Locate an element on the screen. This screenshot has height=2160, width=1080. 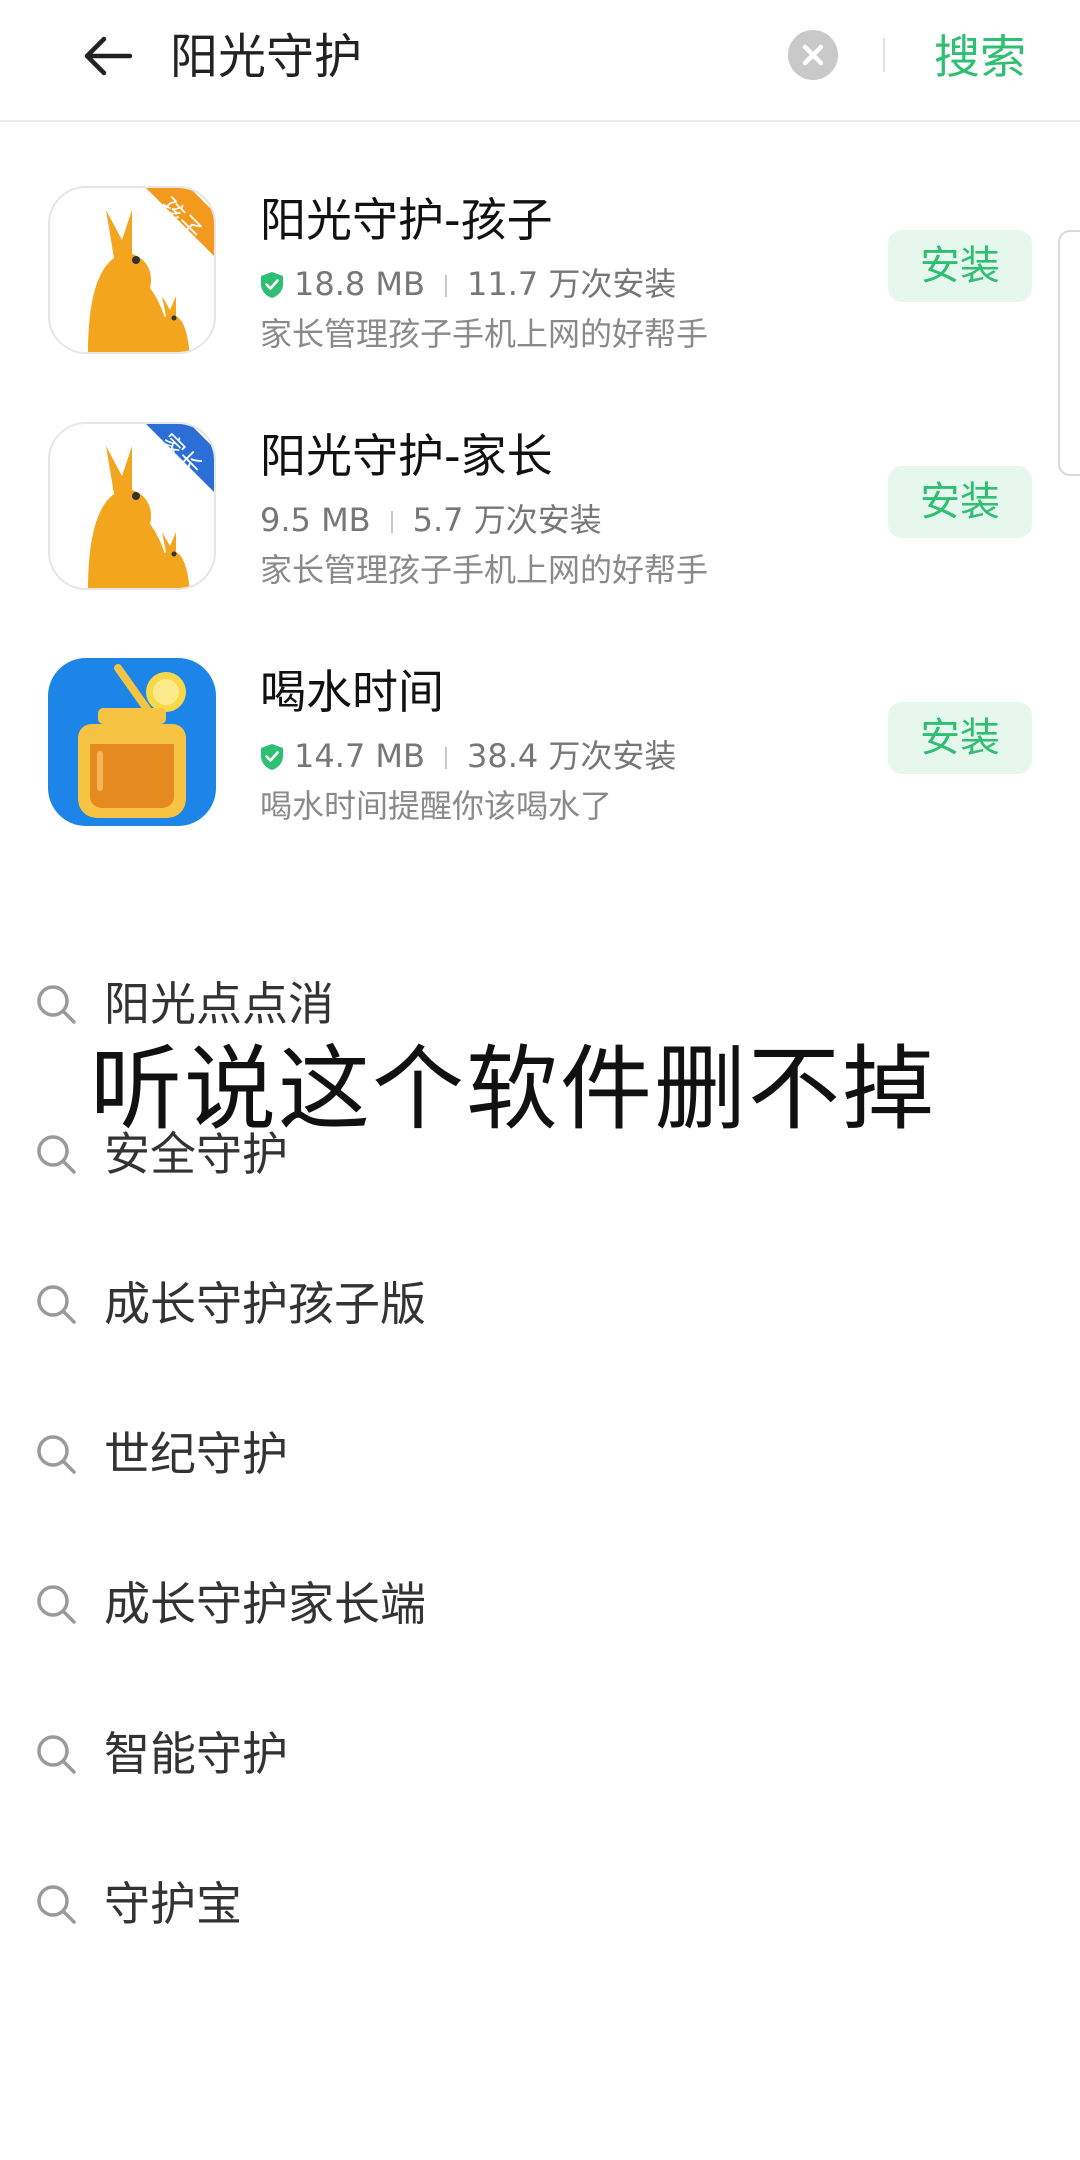
app-meta: 9.5 MB 5.7 万次安装 is located at coordinates (431, 520).